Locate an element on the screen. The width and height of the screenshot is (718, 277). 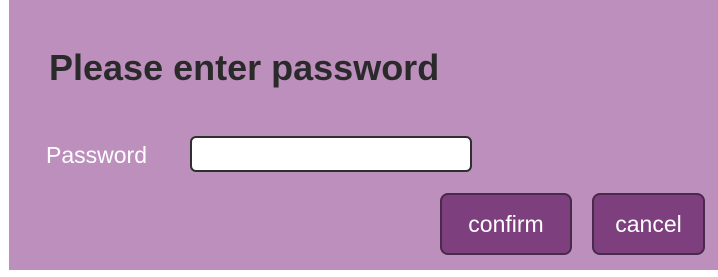
confirm-button: confirm is located at coordinates (506, 224).